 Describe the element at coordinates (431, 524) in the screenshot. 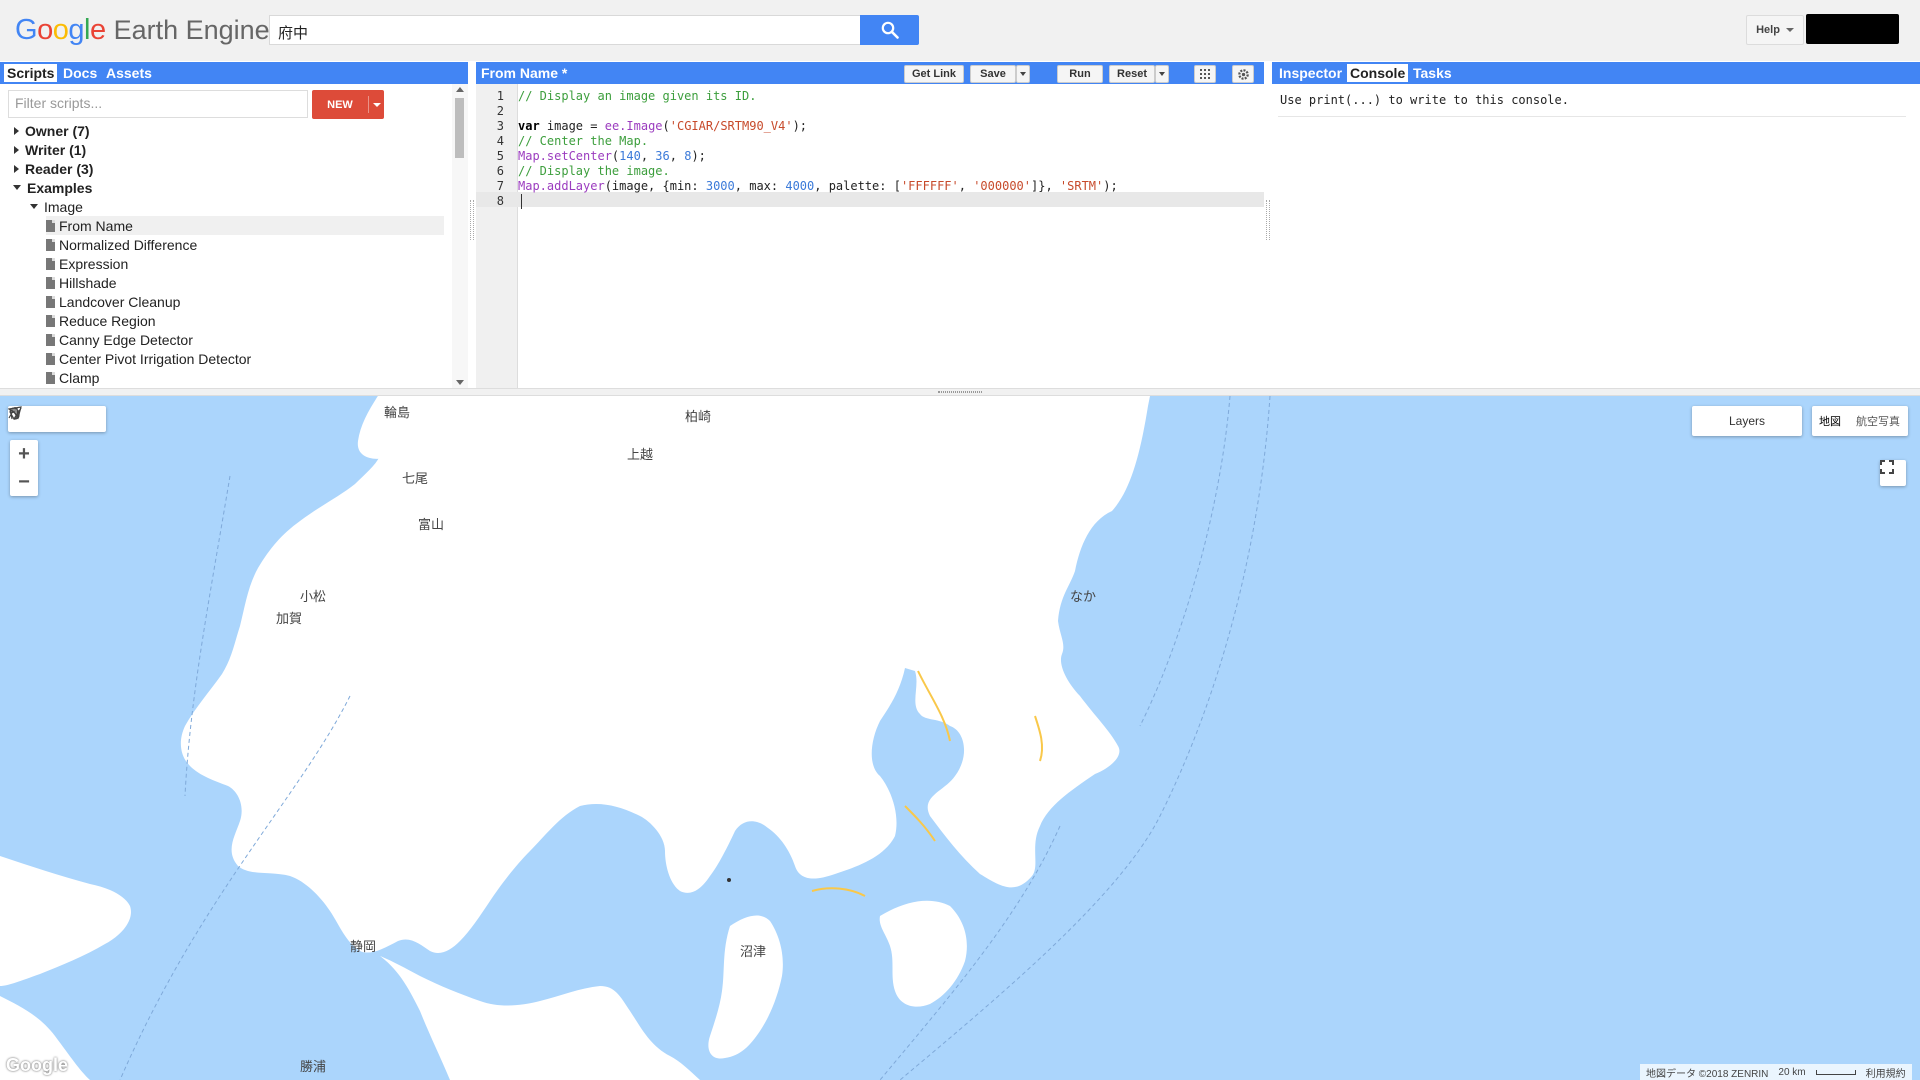

I see `map-label: 富山` at that location.